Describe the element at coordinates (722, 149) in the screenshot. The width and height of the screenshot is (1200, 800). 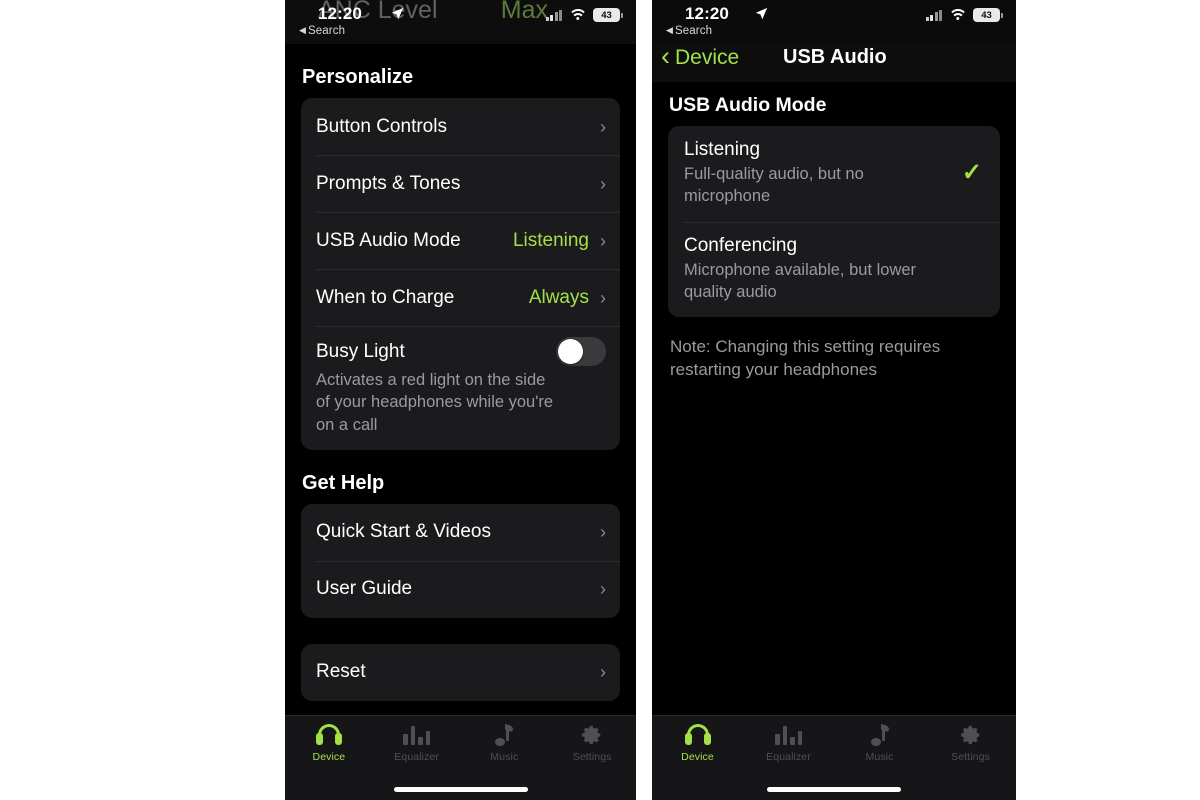
I see `option-title: Listening` at that location.